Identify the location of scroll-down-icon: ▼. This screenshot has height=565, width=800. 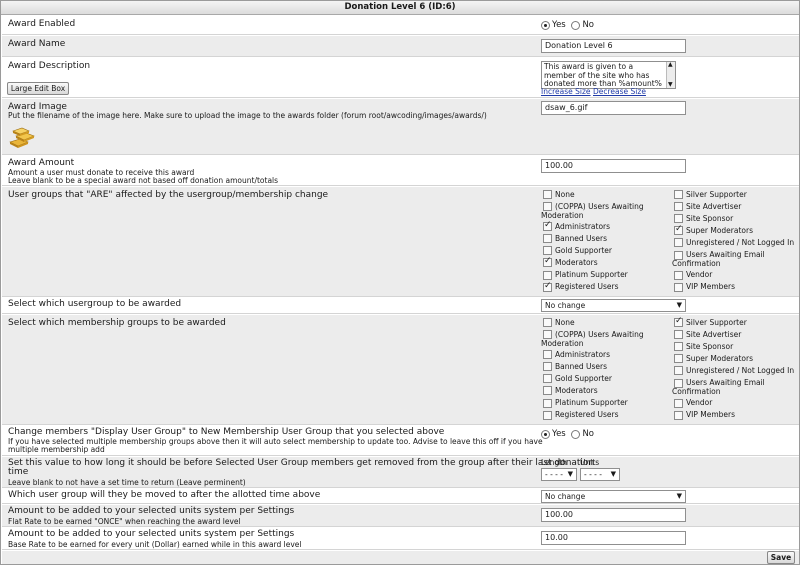
(670, 85).